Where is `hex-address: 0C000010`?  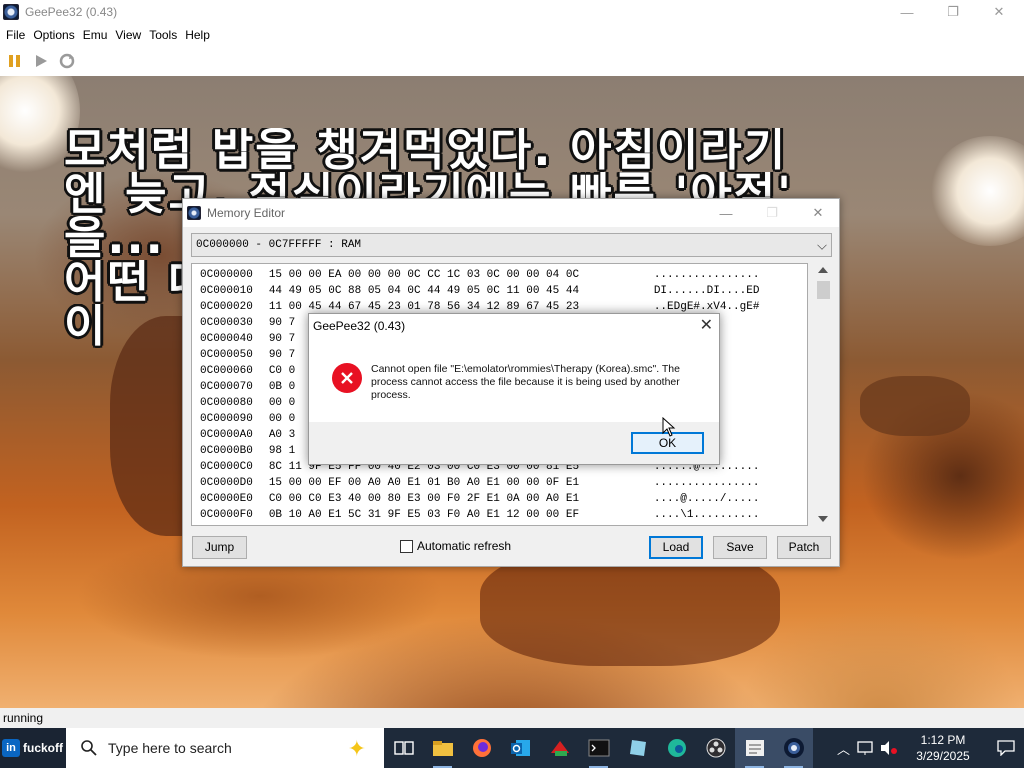
hex-address: 0C000010 is located at coordinates (226, 291).